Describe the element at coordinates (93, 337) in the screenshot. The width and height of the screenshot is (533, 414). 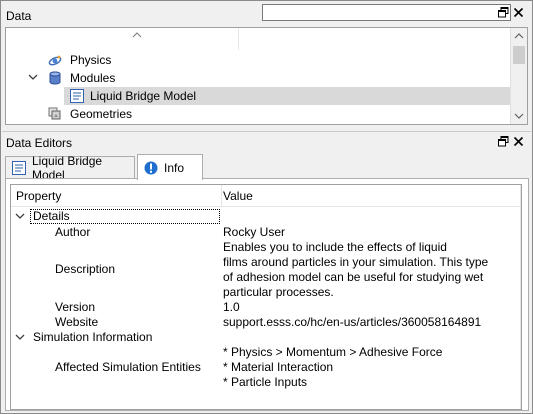
I see `group-label: Simulation Information` at that location.